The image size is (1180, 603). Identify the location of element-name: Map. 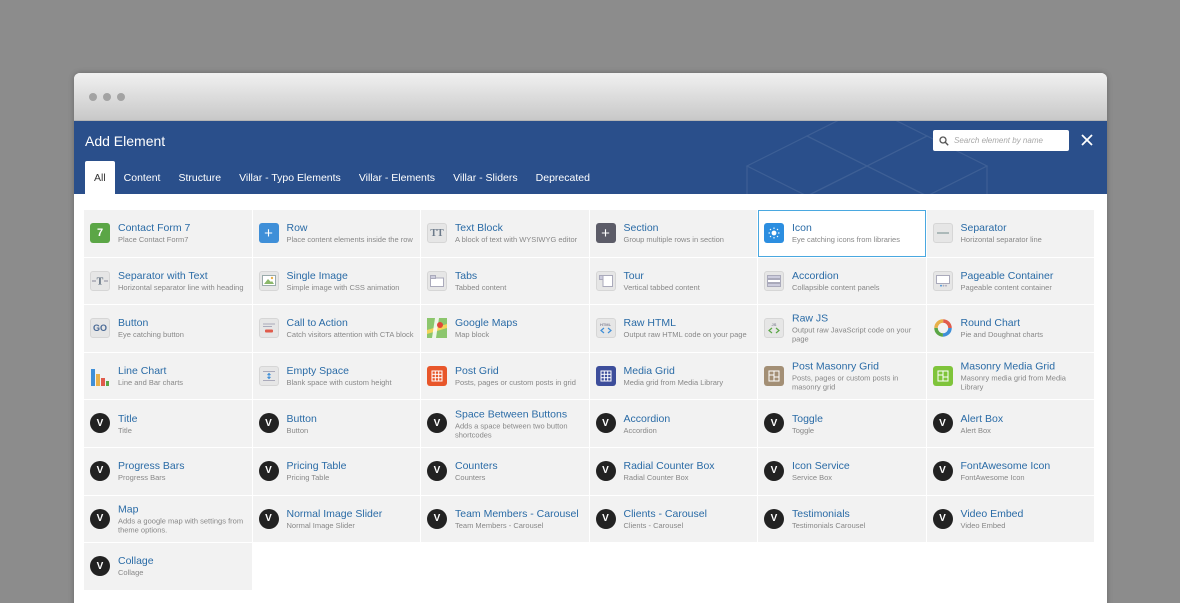
(128, 509).